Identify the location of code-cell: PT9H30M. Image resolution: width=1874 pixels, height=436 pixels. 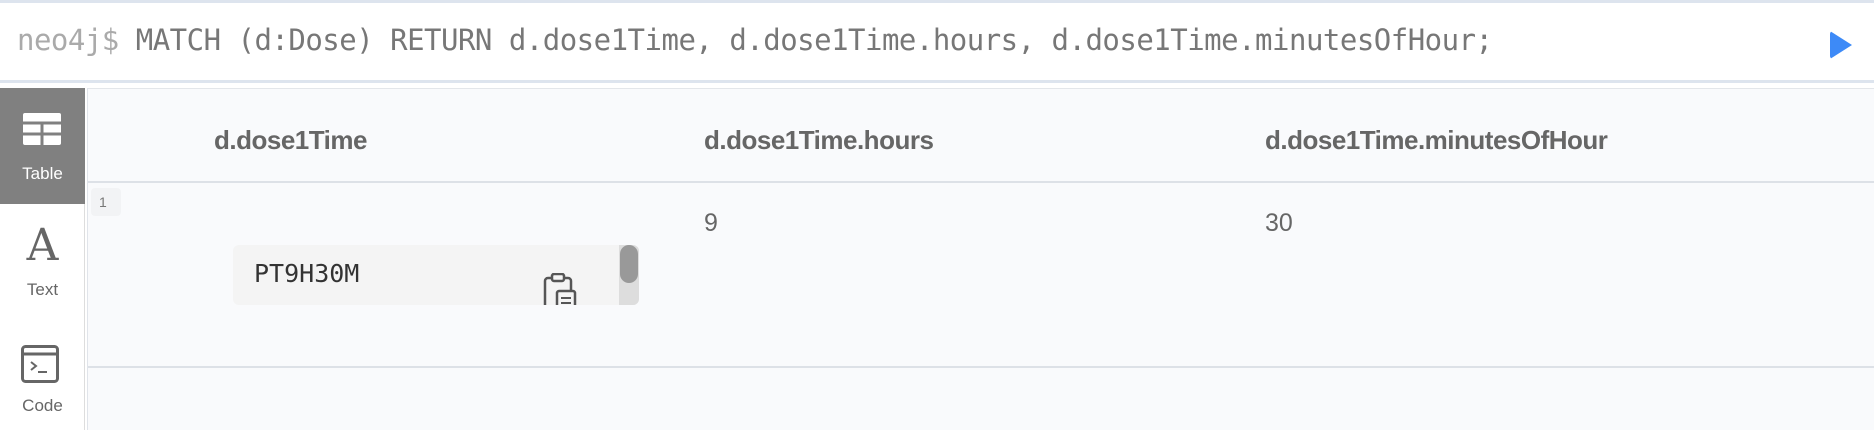
(436, 275).